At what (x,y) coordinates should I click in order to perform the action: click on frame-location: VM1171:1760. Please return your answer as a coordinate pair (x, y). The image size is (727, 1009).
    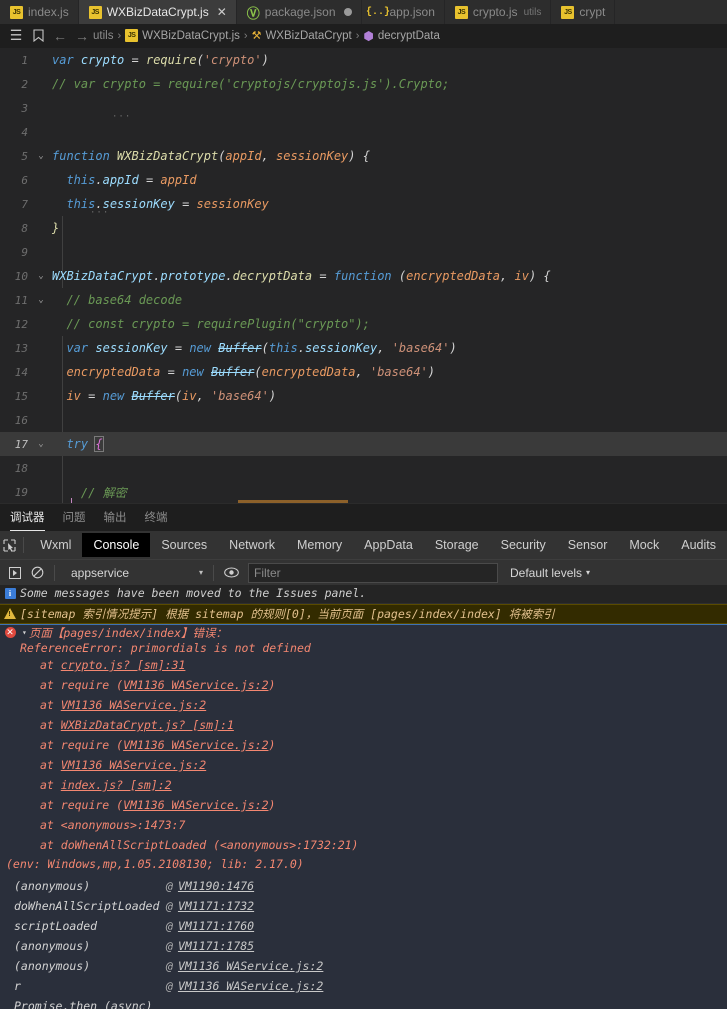
    Looking at the image, I should click on (216, 926).